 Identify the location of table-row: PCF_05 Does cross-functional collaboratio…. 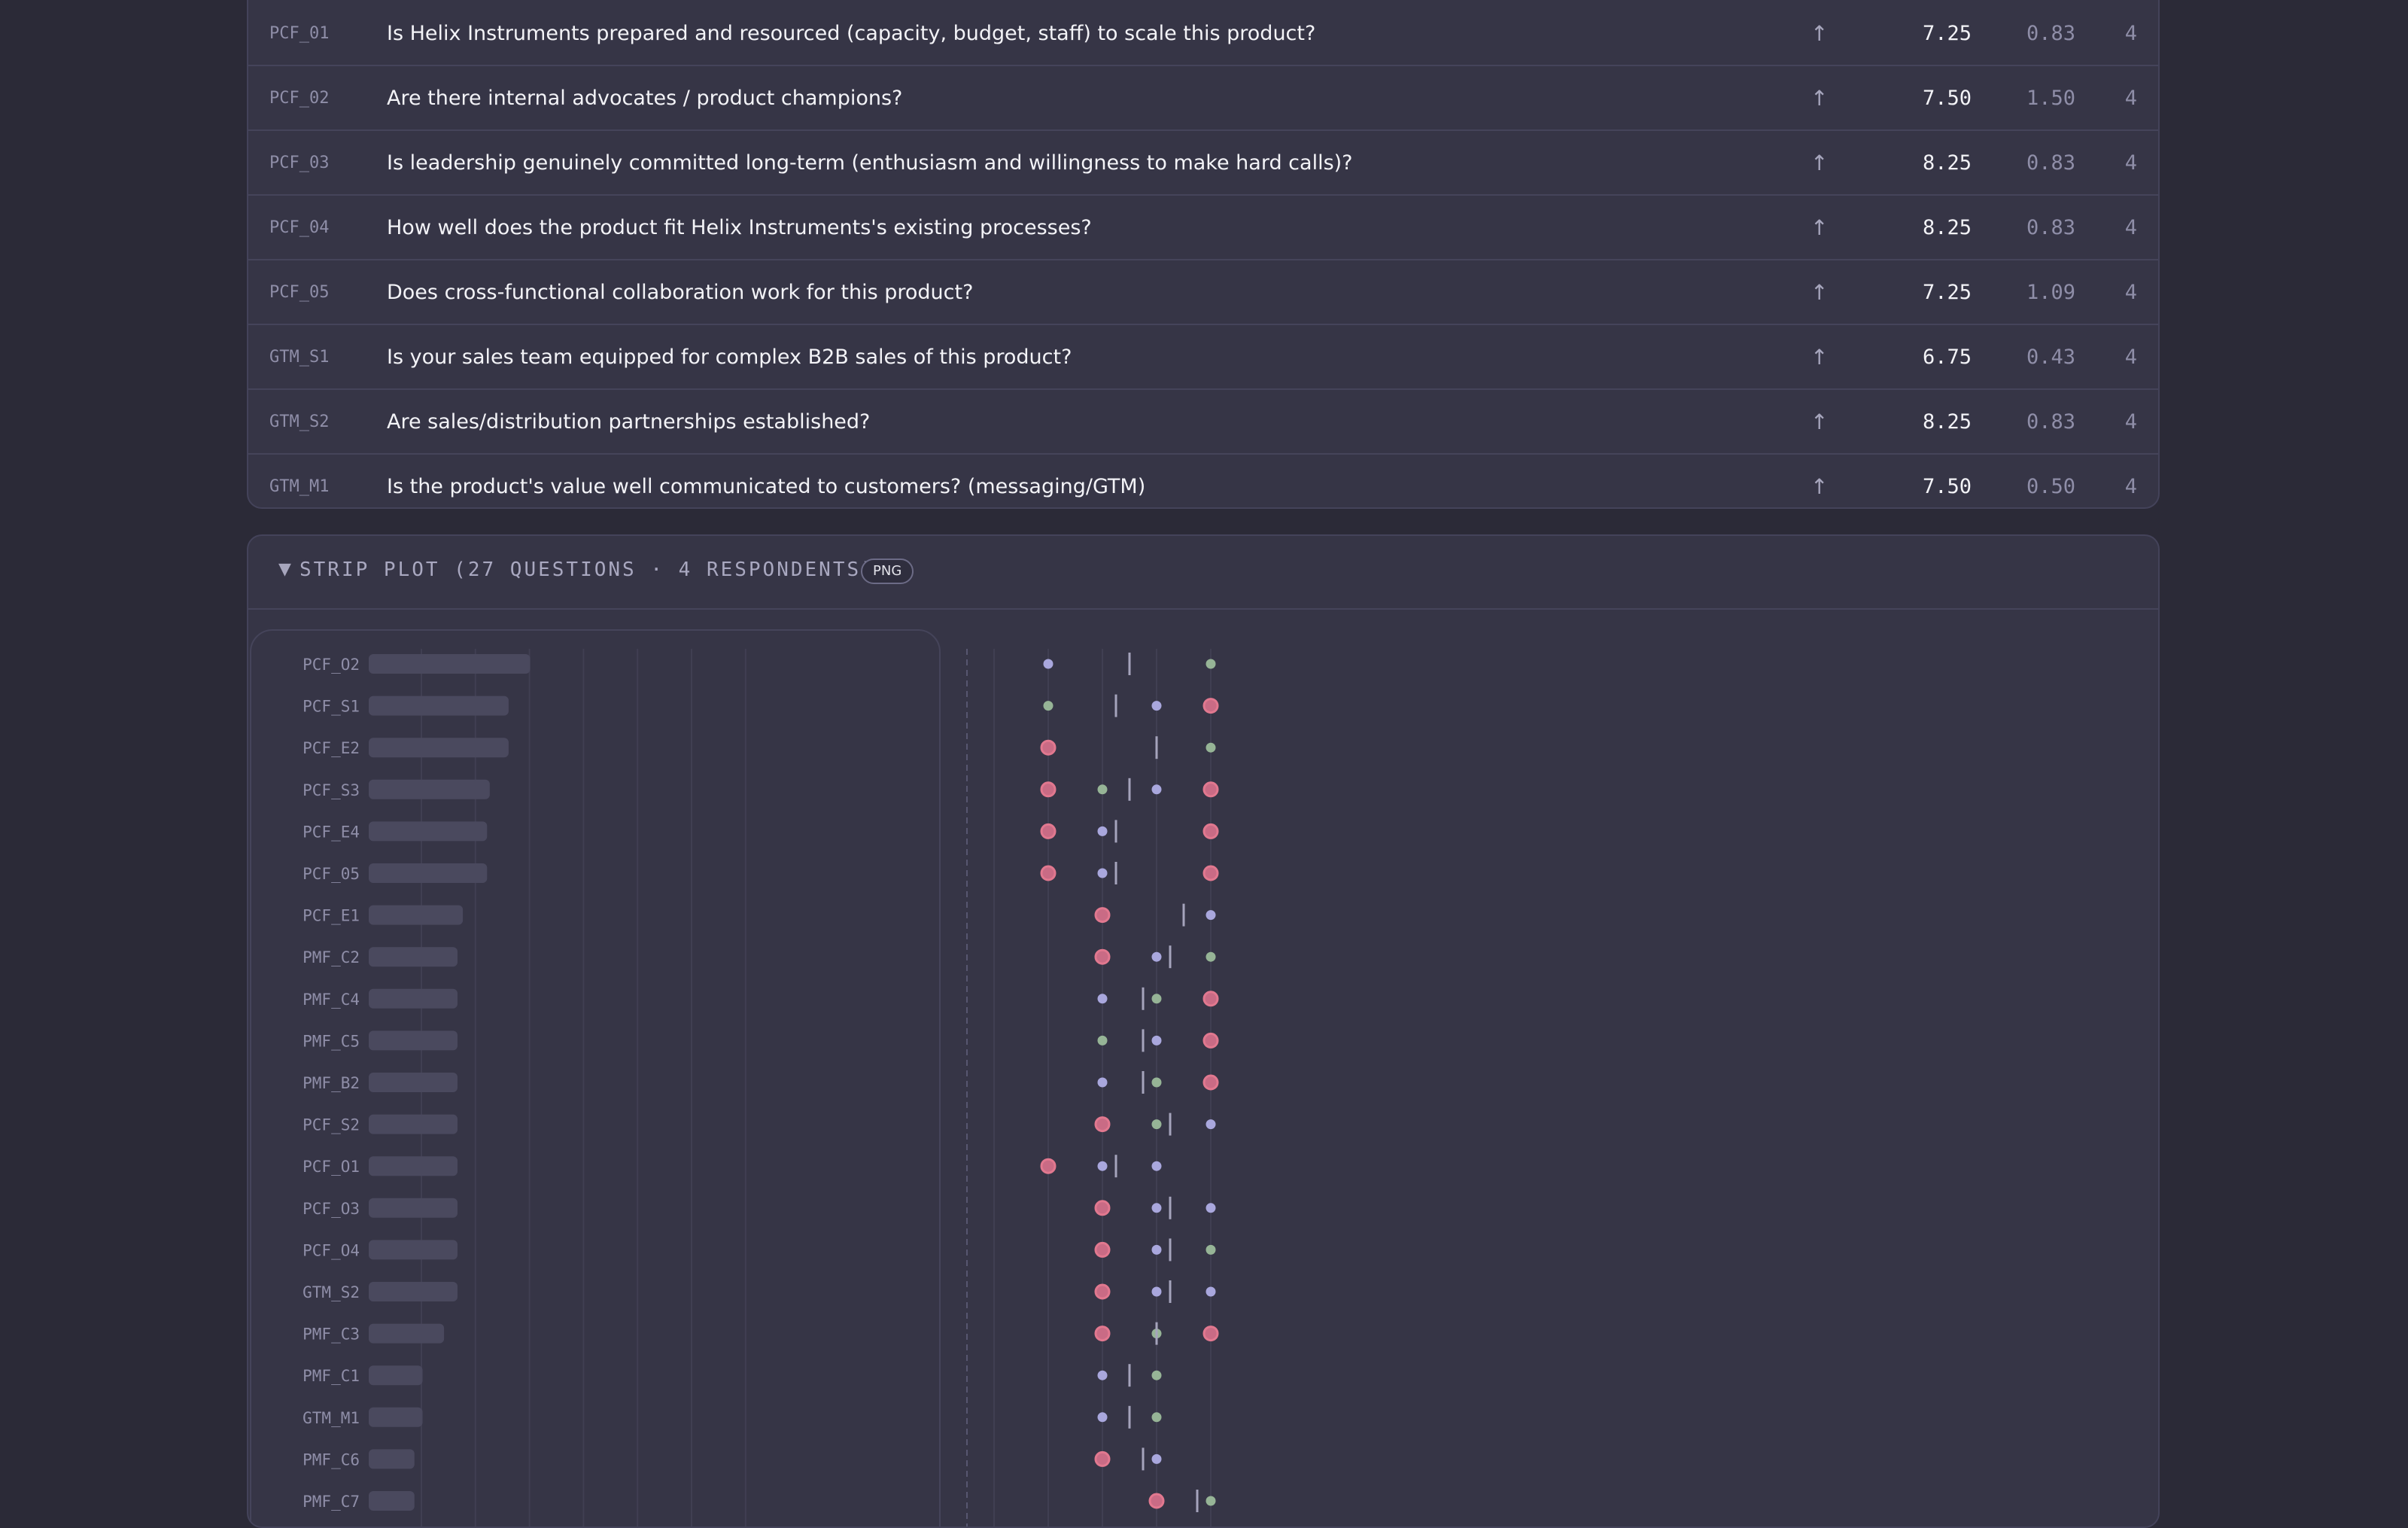
(1203, 292).